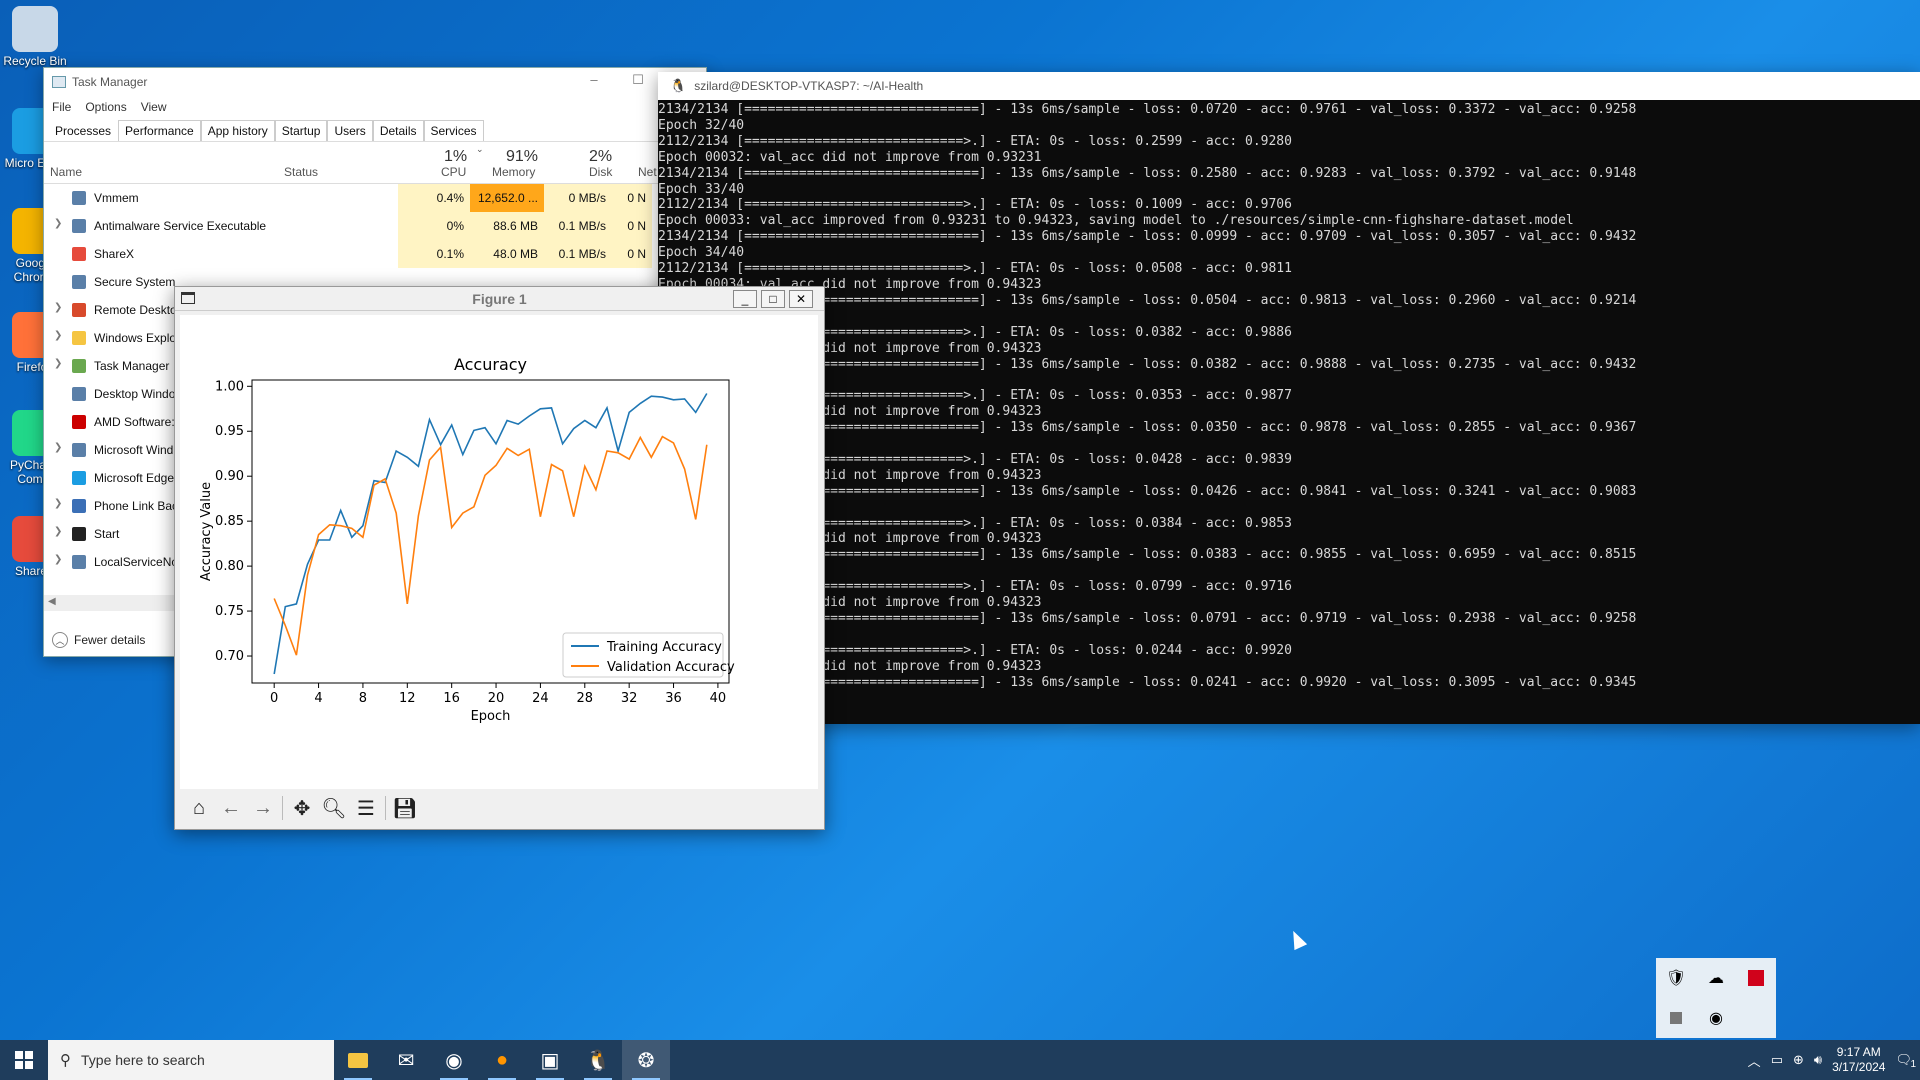 The height and width of the screenshot is (1080, 1920). What do you see at coordinates (1754, 1060) in the screenshot?
I see `show-hidden-icons-chevron-icon: ︿` at bounding box center [1754, 1060].